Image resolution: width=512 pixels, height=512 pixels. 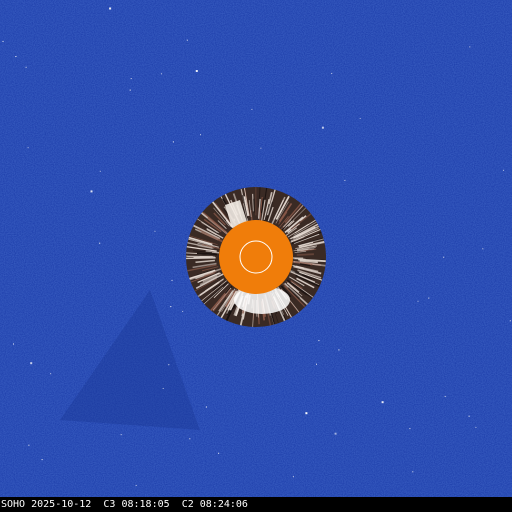 I want to click on c2-label: C2, so click(x=187, y=504).